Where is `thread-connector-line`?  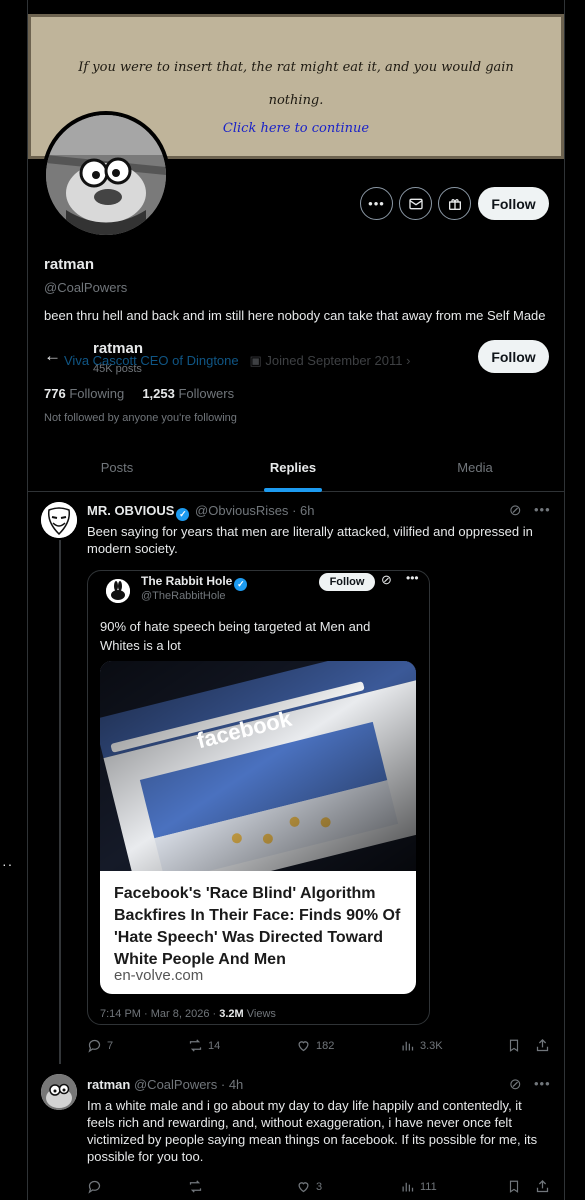 thread-connector-line is located at coordinates (60, 802).